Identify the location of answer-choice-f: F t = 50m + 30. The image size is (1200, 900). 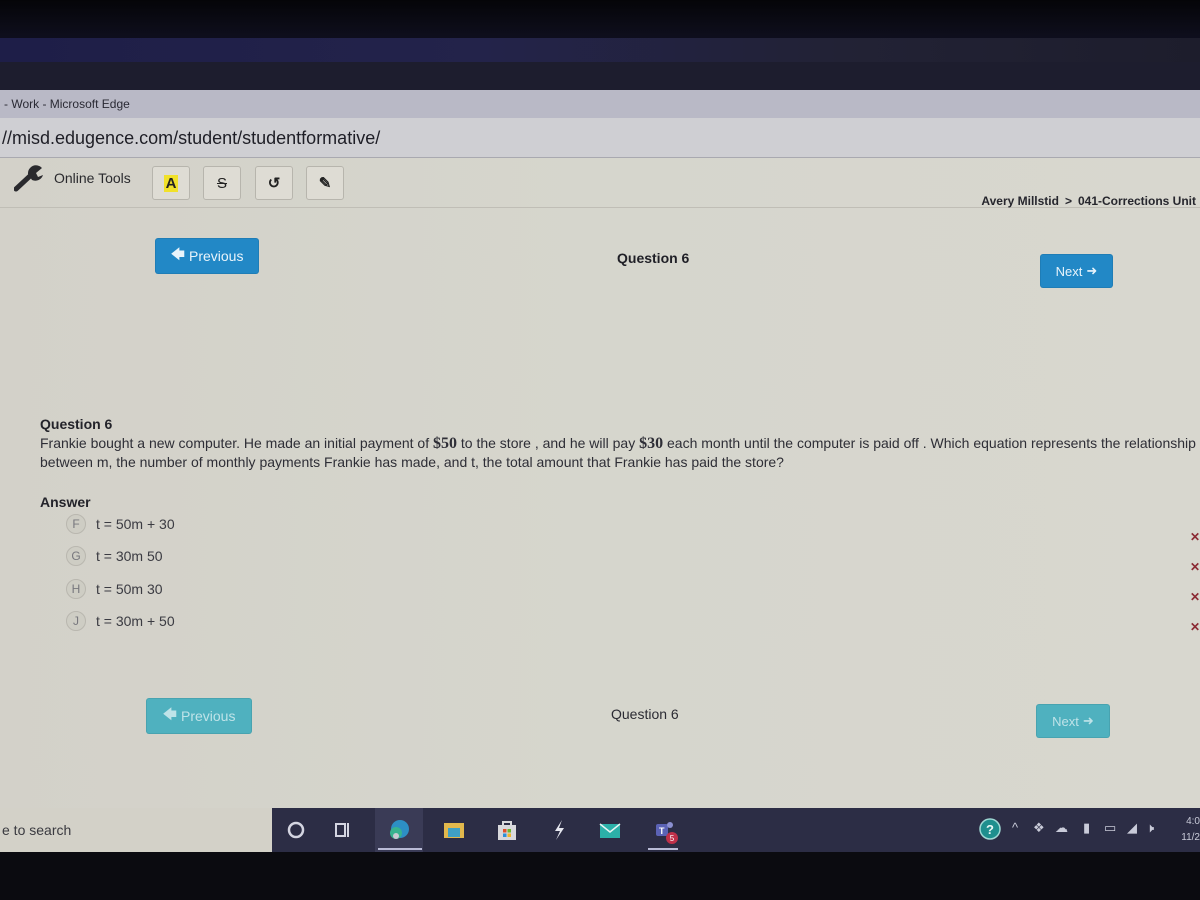
(120, 524).